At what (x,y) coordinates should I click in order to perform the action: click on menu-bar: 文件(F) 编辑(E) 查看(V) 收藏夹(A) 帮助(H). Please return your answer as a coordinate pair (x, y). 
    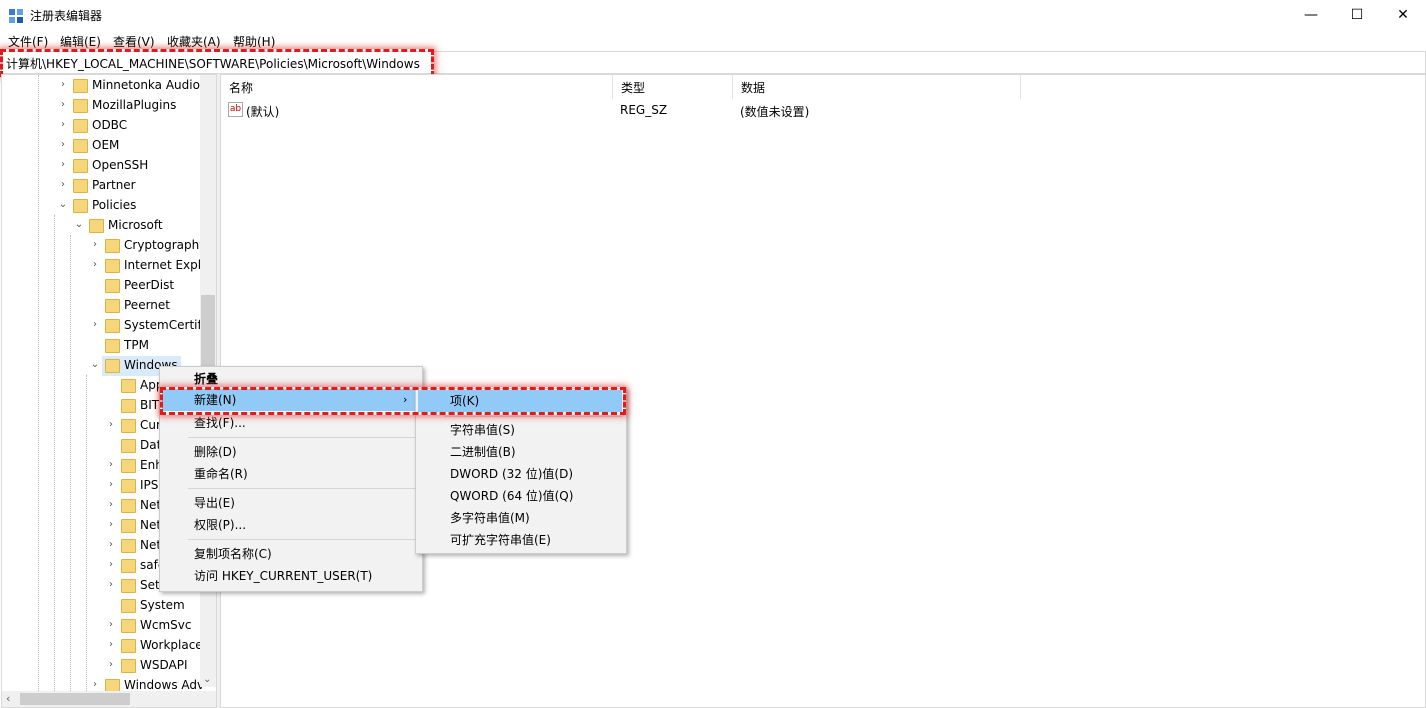
    Looking at the image, I should click on (713, 40).